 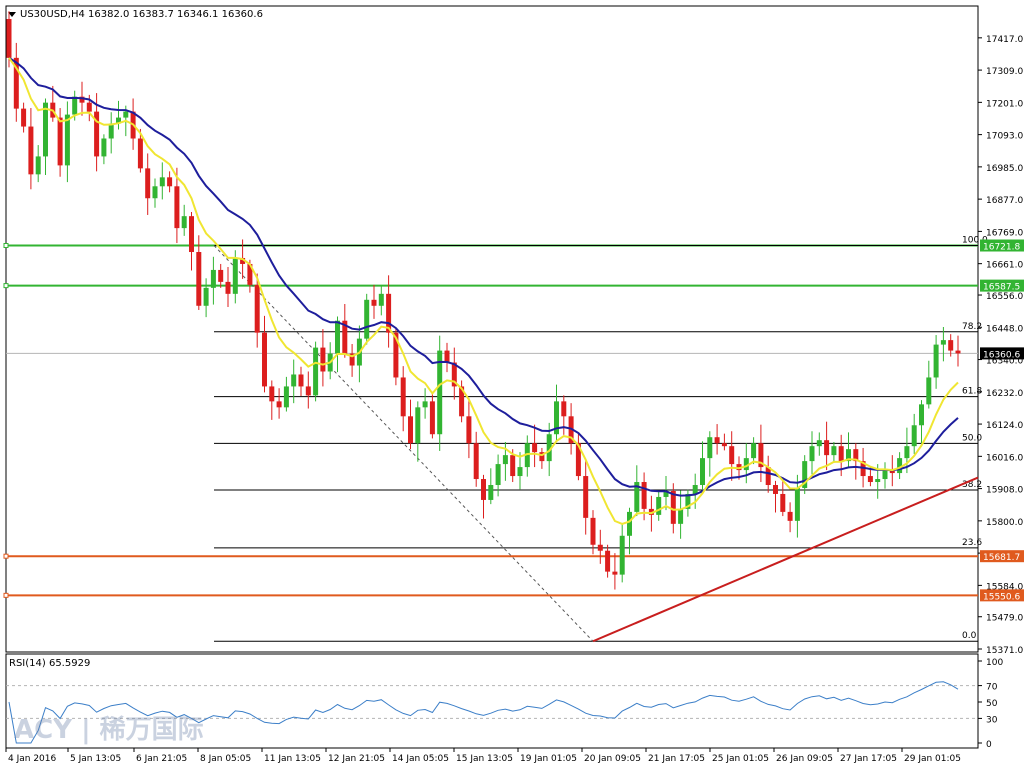 What do you see at coordinates (1004, 491) in the screenshot?
I see `price-tick-label: 15908.0` at bounding box center [1004, 491].